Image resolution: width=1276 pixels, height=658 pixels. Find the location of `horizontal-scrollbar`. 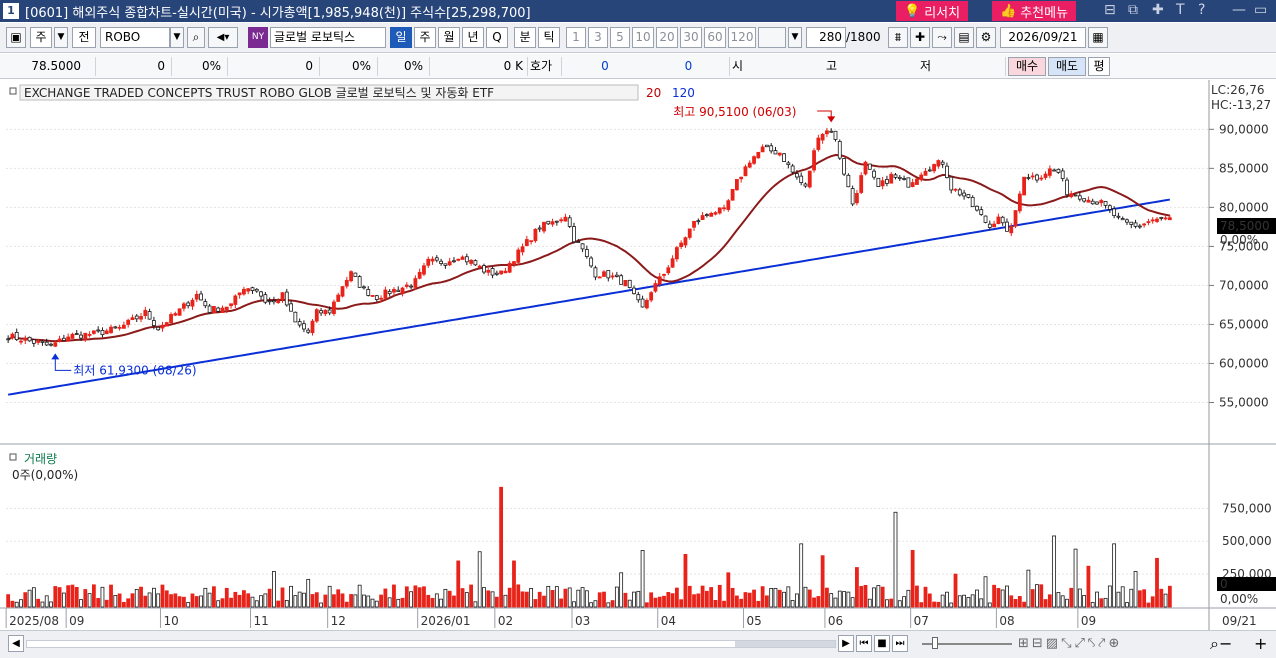

horizontal-scrollbar is located at coordinates (431, 644).